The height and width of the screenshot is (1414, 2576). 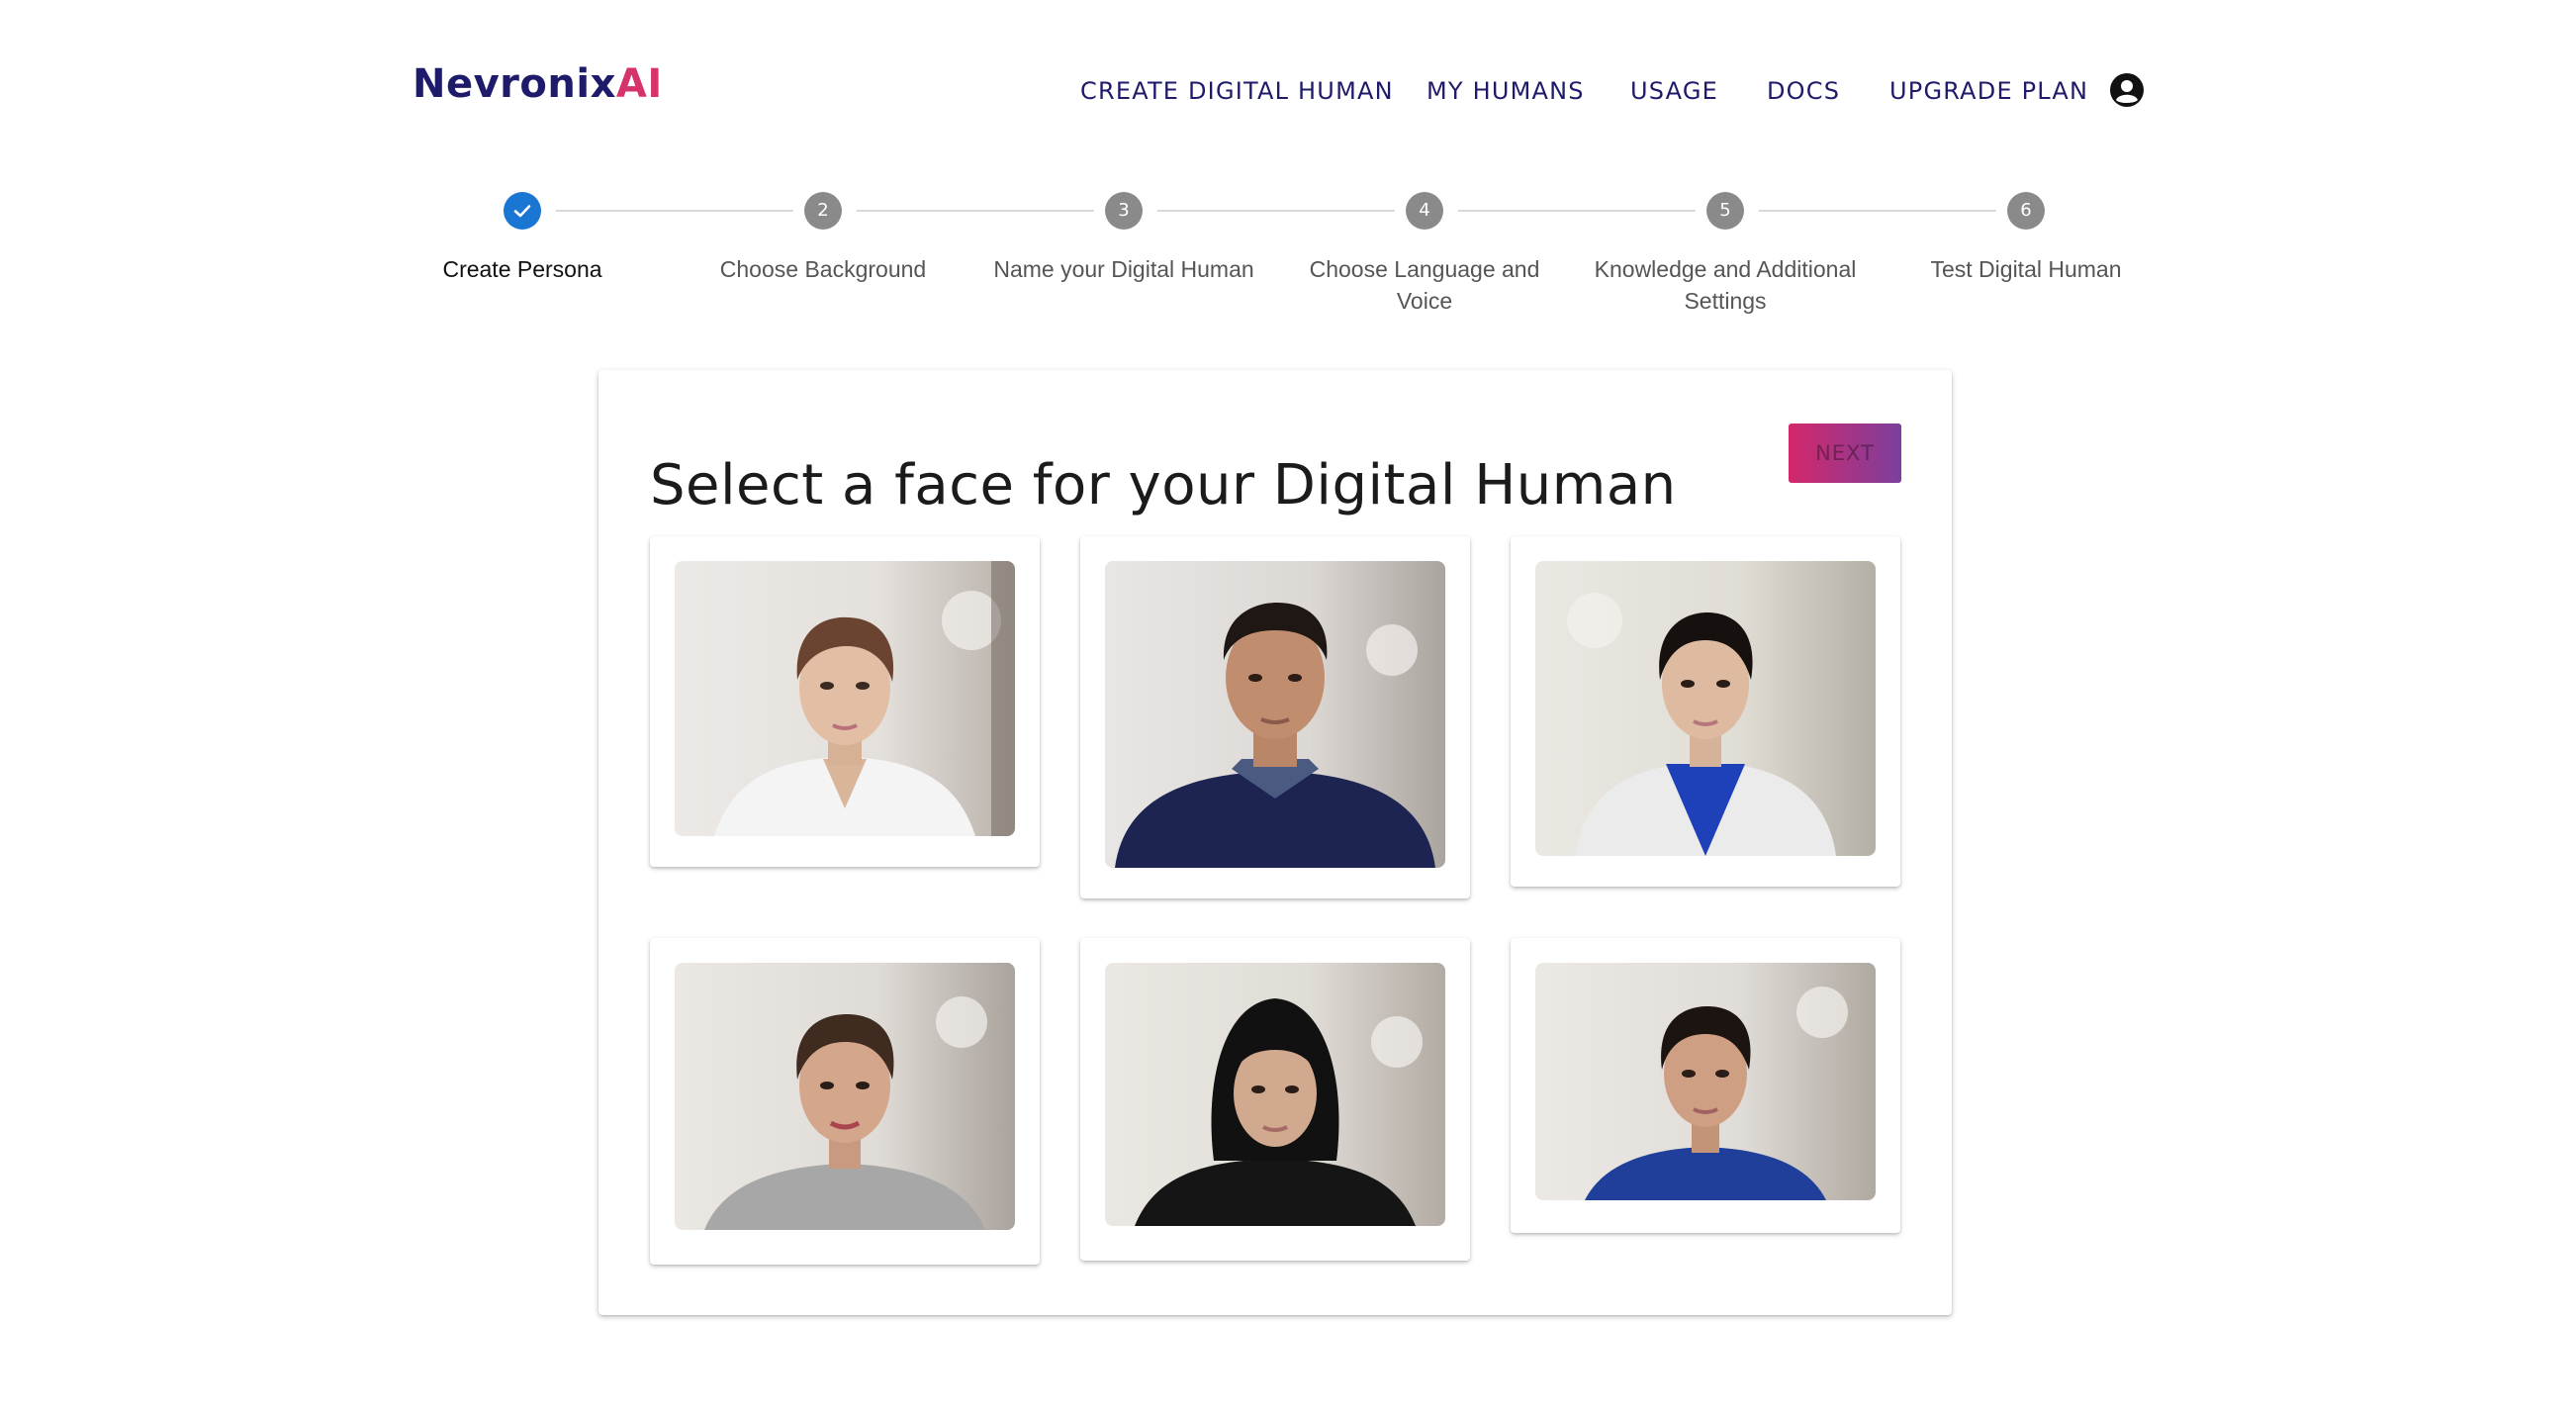 I want to click on nav-upgrade-plan: UPGRADE PLAN, so click(x=1989, y=91).